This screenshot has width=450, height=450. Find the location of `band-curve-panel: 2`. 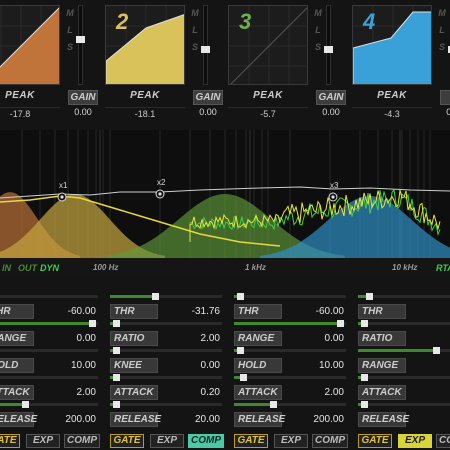

band-curve-panel: 2 is located at coordinates (145, 45).